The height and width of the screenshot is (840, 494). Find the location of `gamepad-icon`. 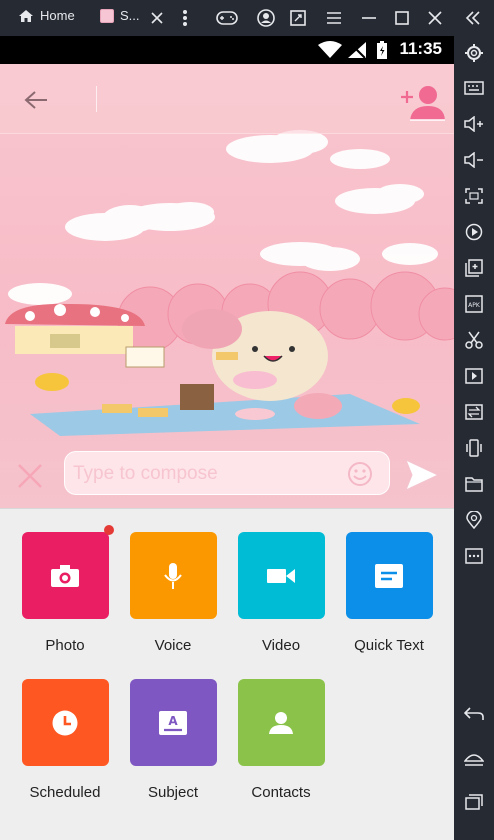

gamepad-icon is located at coordinates (227, 18).